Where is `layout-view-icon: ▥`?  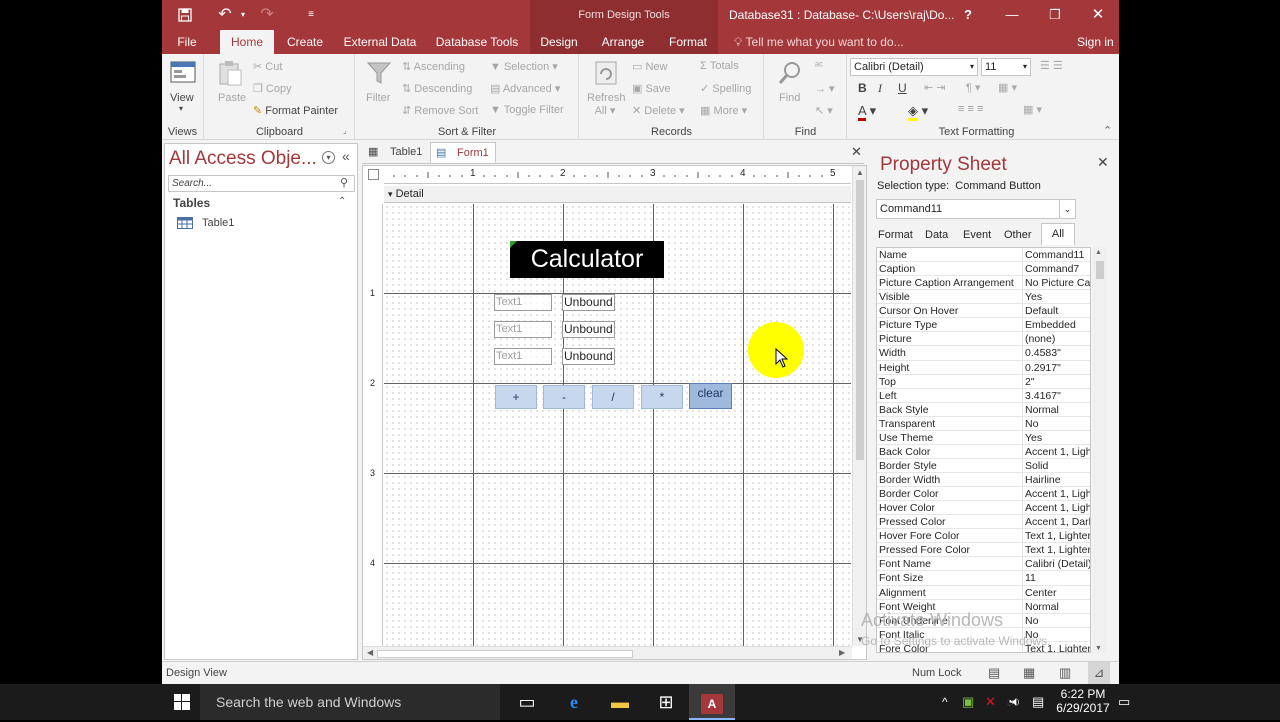
layout-view-icon: ▥ is located at coordinates (1065, 673).